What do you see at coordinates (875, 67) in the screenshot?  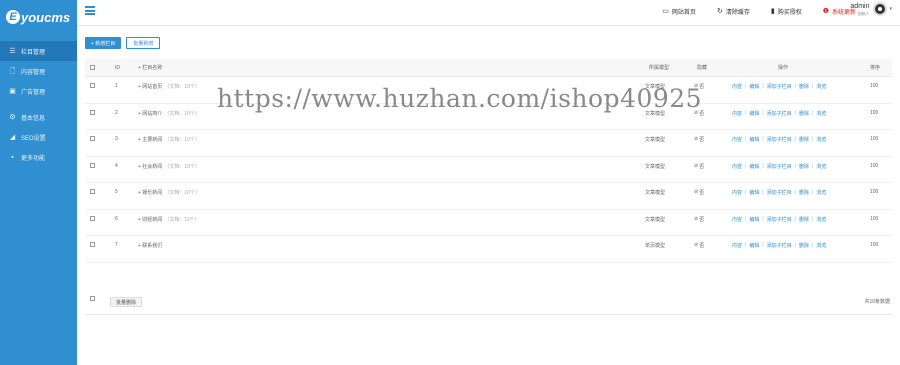 I see `header-sort: 排序` at bounding box center [875, 67].